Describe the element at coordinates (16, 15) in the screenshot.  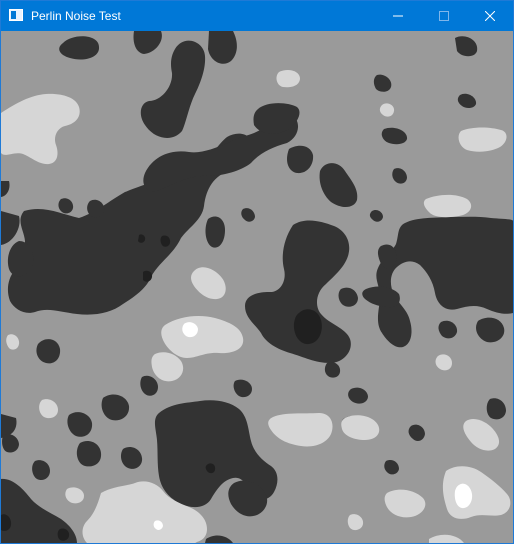
I see `app-window-icon` at that location.